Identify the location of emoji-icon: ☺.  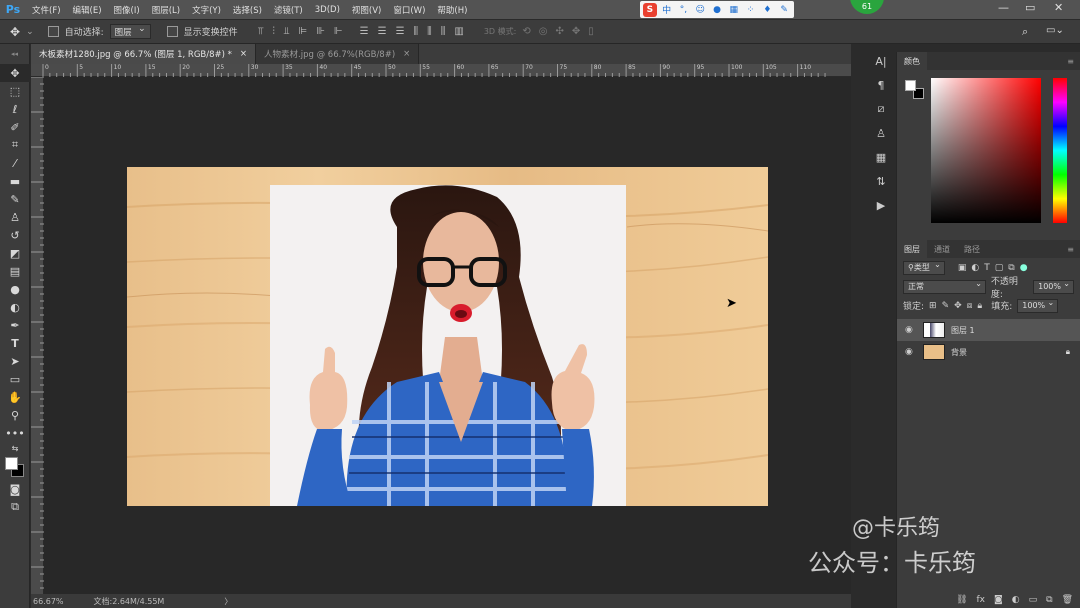
(700, 10).